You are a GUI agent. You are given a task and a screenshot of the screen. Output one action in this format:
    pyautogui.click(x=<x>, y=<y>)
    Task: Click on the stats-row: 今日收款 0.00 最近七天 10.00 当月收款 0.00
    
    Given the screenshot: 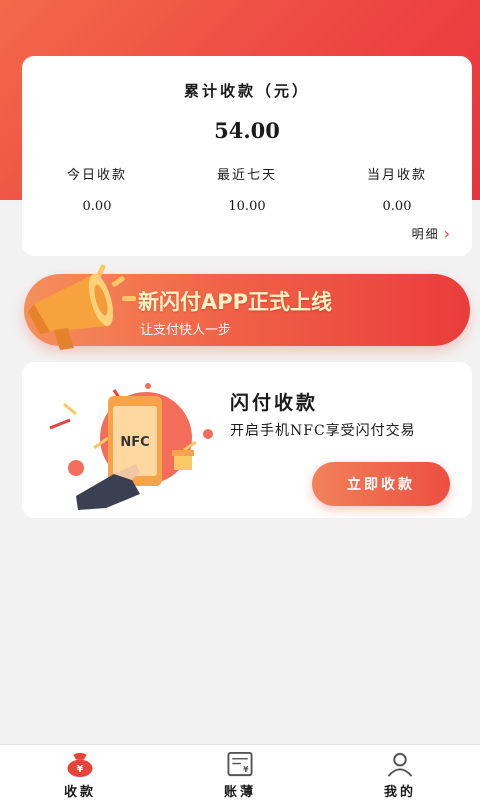 What is the action you would take?
    pyautogui.click(x=247, y=189)
    